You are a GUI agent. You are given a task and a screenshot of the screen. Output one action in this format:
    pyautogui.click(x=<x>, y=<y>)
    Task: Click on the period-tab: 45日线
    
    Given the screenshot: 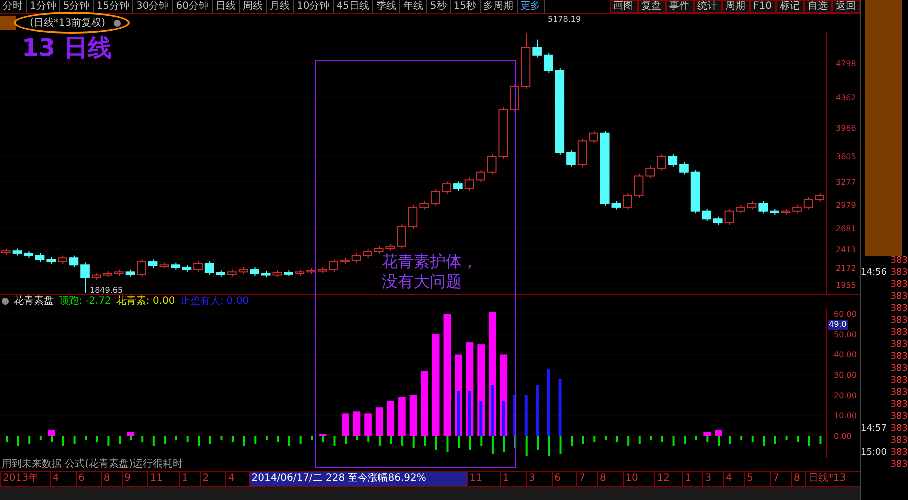 What is the action you would take?
    pyautogui.click(x=354, y=6)
    